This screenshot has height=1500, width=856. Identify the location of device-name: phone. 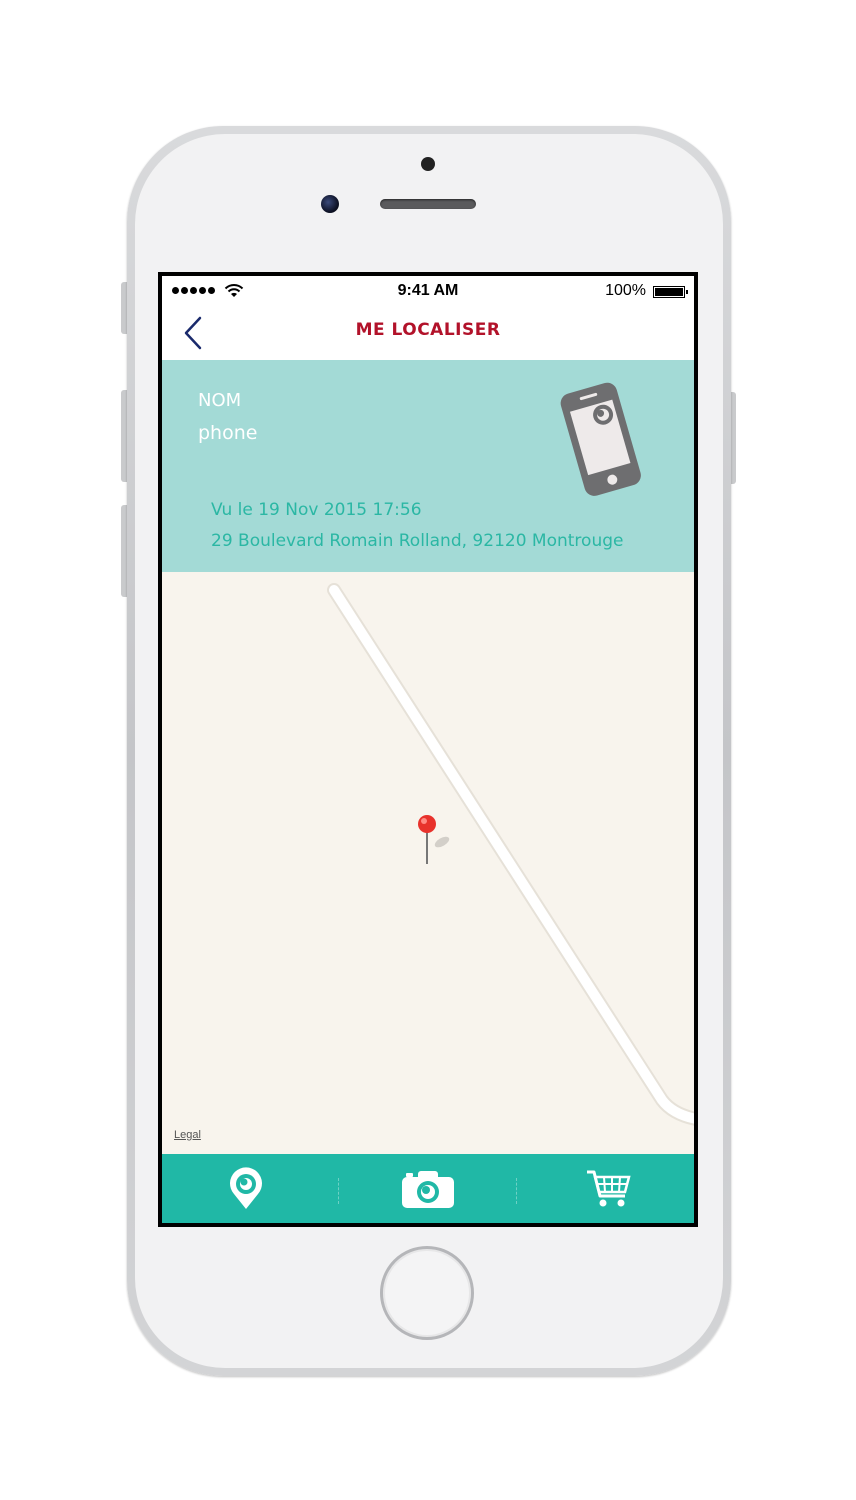
(228, 433).